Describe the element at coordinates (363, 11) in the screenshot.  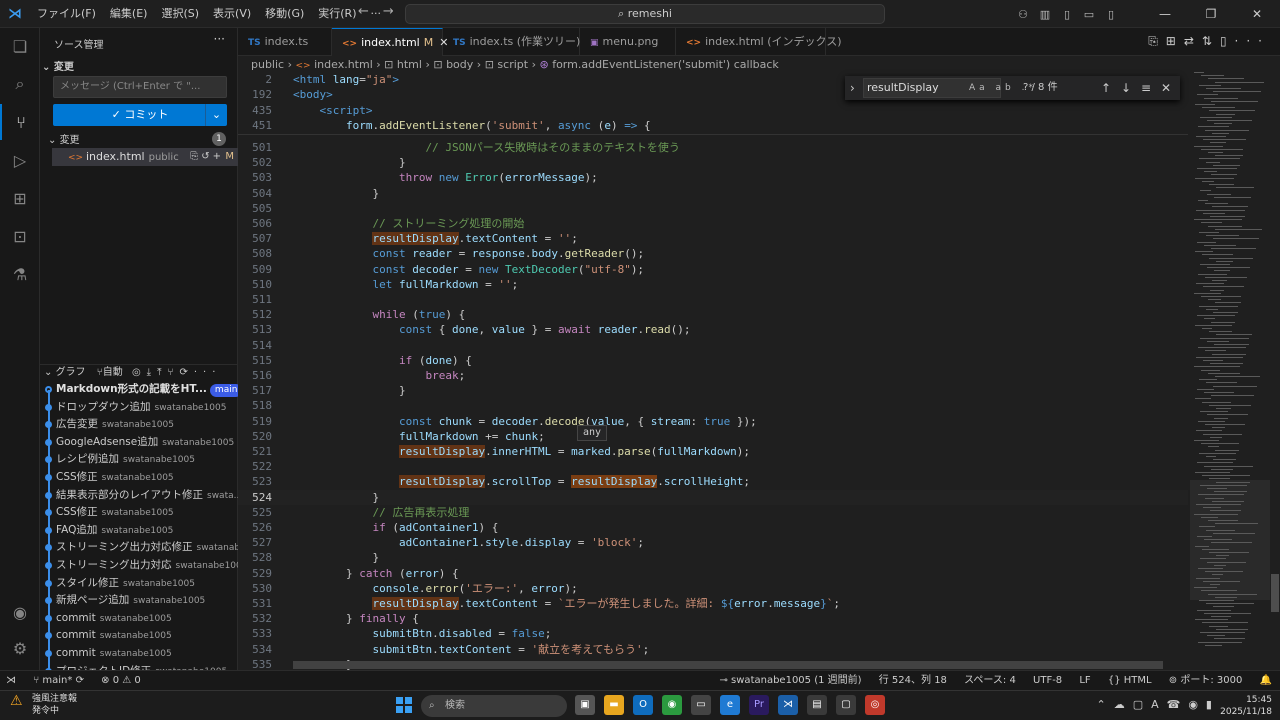
I see `back-arrow-icon: ←` at that location.